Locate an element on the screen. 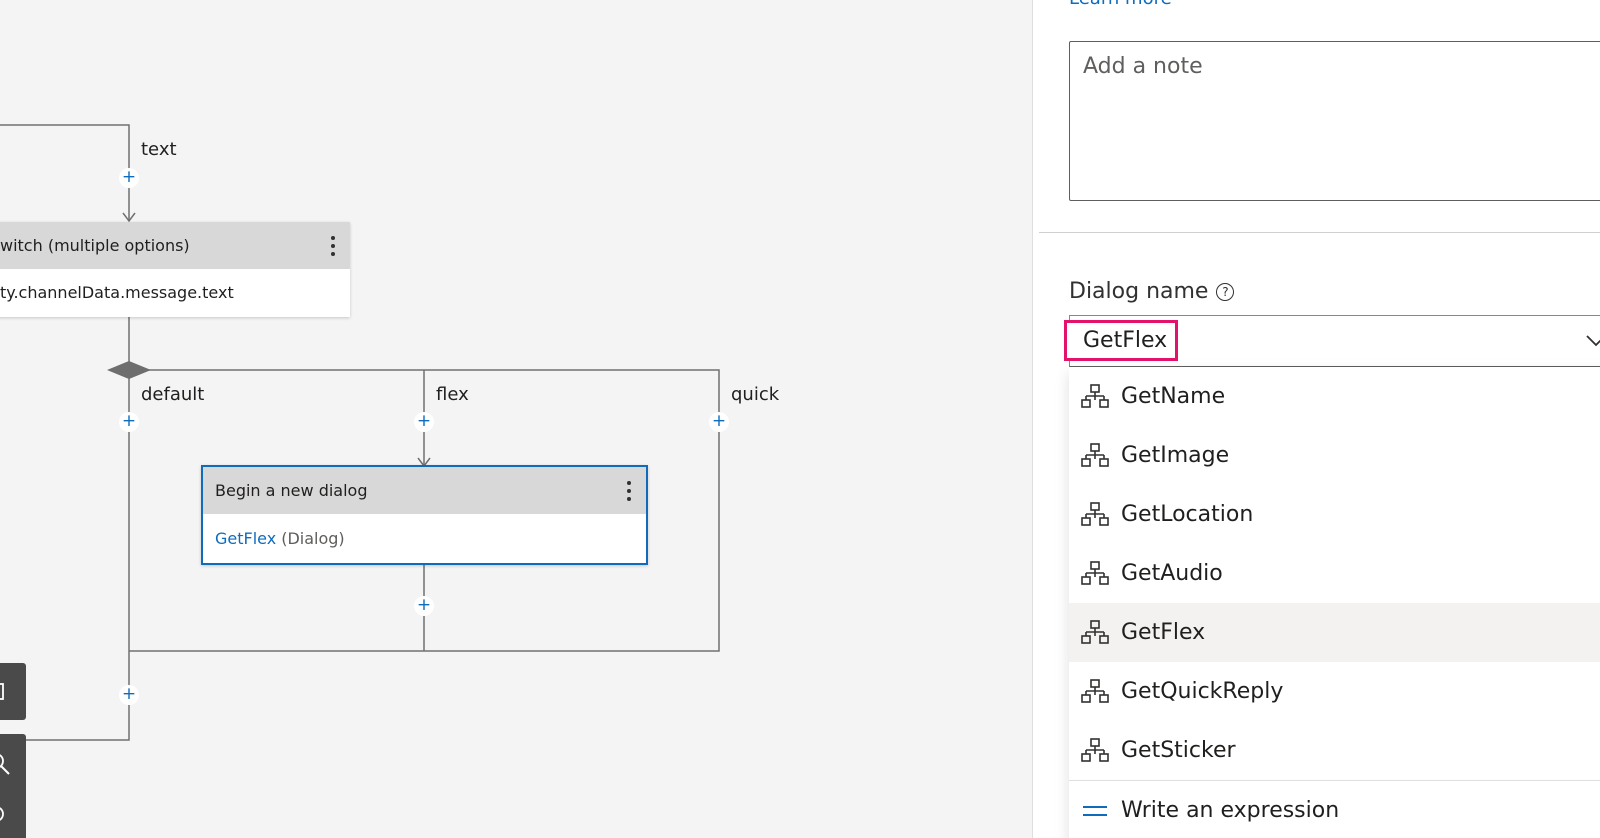 The height and width of the screenshot is (838, 1600). begin-dialog-more-icon is located at coordinates (629, 491).